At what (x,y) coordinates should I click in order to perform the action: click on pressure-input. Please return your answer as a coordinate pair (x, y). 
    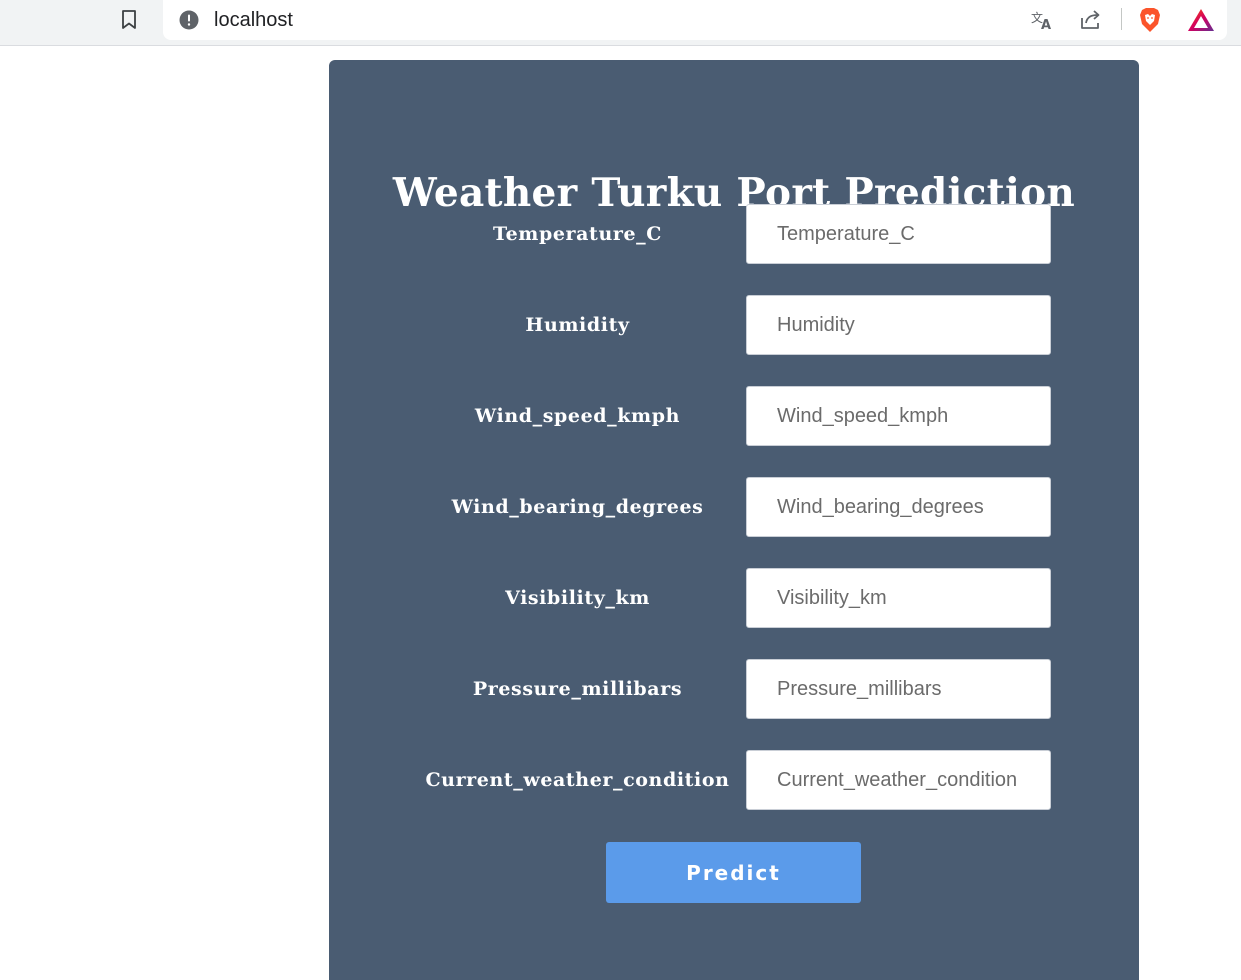
    Looking at the image, I should click on (898, 689).